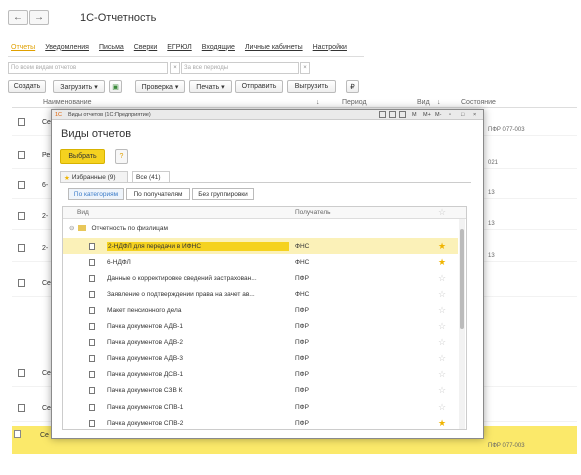 Image resolution: width=581 pixels, height=475 pixels. I want to click on unload-button: Выгрузить, so click(311, 86).